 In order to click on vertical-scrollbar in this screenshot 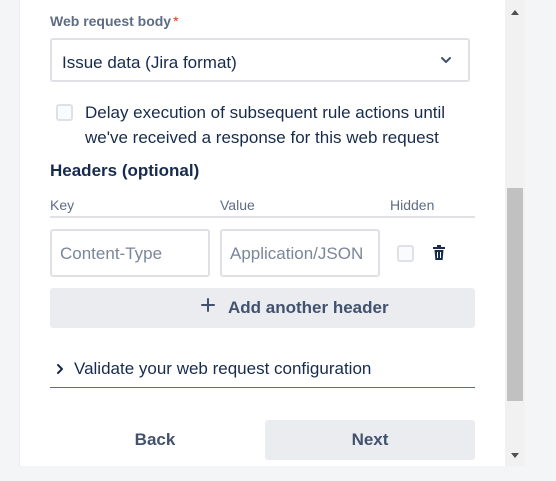, I will do `click(515, 233)`.